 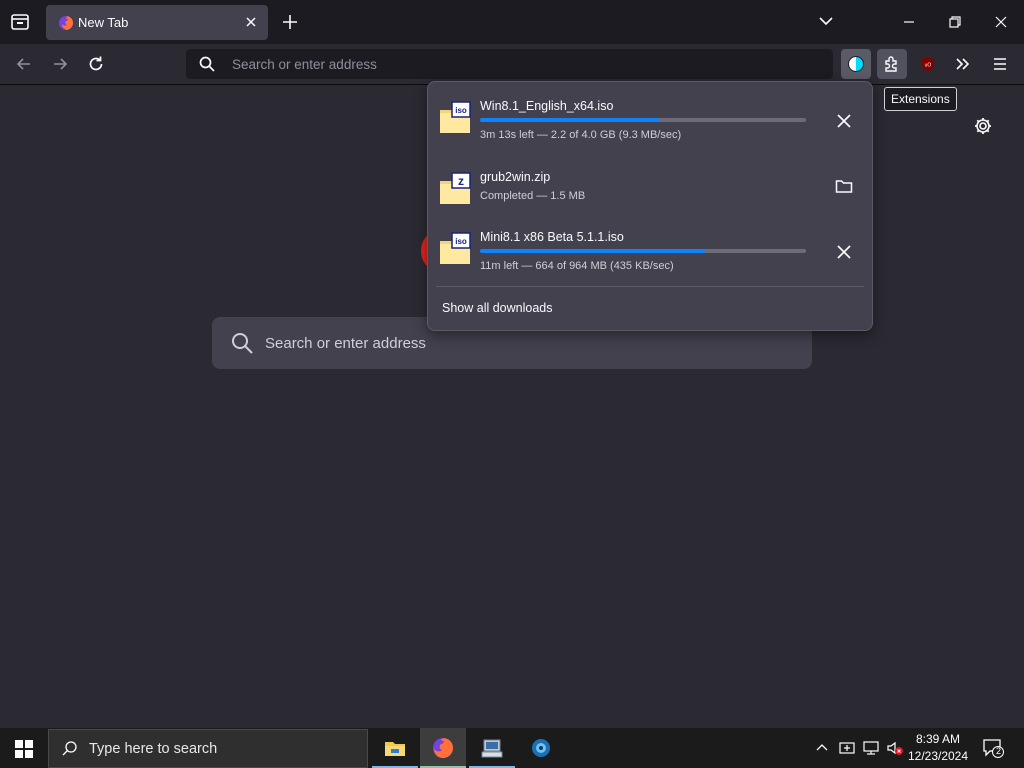 I want to click on taskbar-file-explorer, so click(x=395, y=748).